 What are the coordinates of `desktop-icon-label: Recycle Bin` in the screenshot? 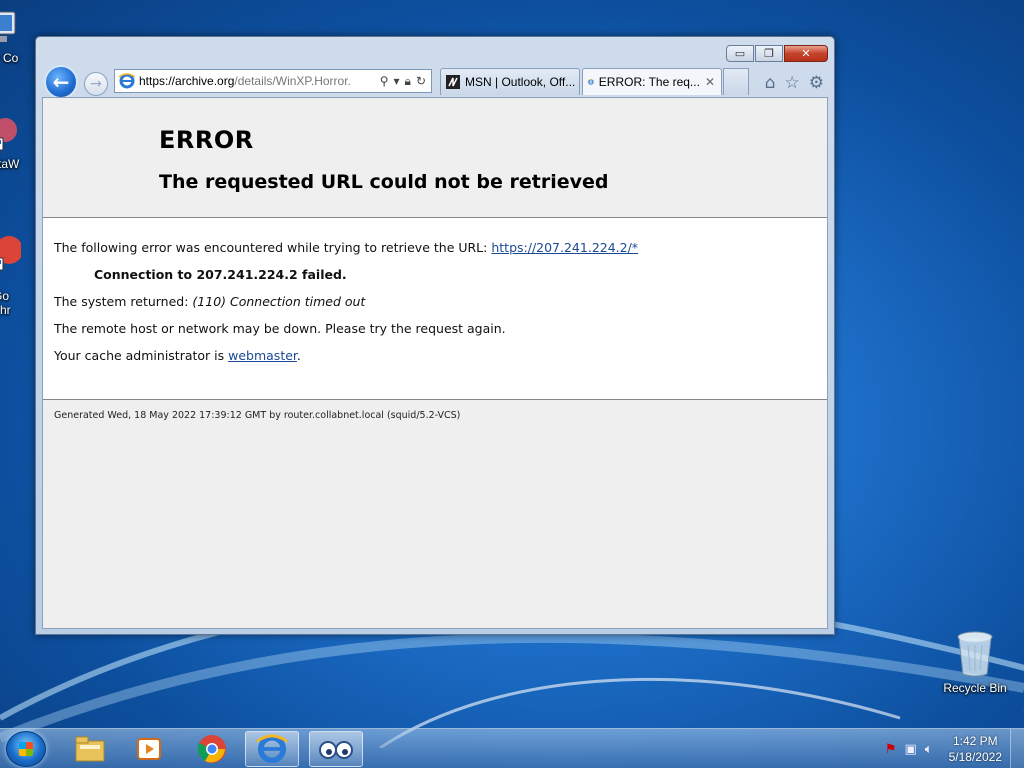 It's located at (975, 688).